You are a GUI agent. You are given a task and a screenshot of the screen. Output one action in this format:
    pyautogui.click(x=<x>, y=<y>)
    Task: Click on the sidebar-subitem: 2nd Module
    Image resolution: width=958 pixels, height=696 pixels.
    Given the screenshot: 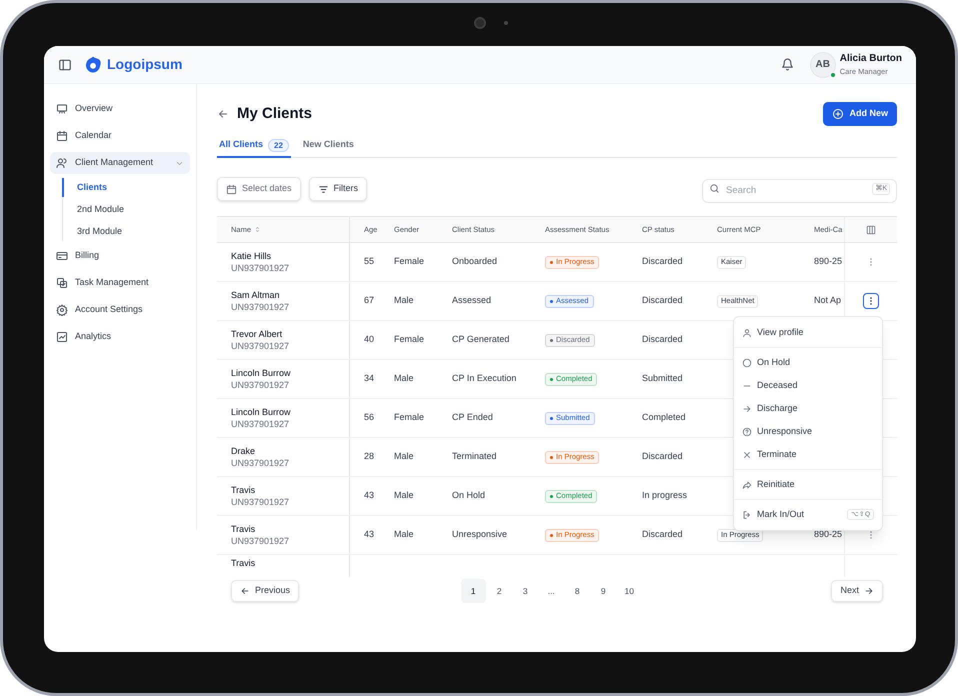 What is the action you would take?
    pyautogui.click(x=126, y=209)
    